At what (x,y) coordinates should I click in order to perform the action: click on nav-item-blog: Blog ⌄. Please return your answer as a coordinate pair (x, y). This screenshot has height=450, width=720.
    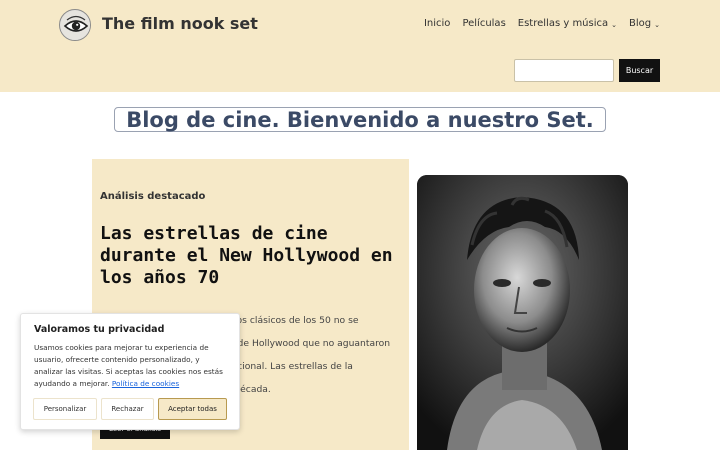
    Looking at the image, I should click on (644, 23).